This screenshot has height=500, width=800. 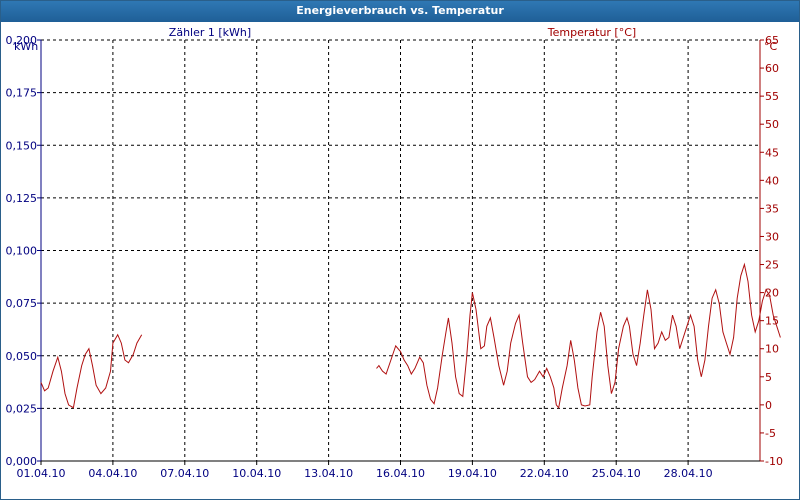 What do you see at coordinates (400, 473) in the screenshot?
I see `x-tick-label: 16.04.10` at bounding box center [400, 473].